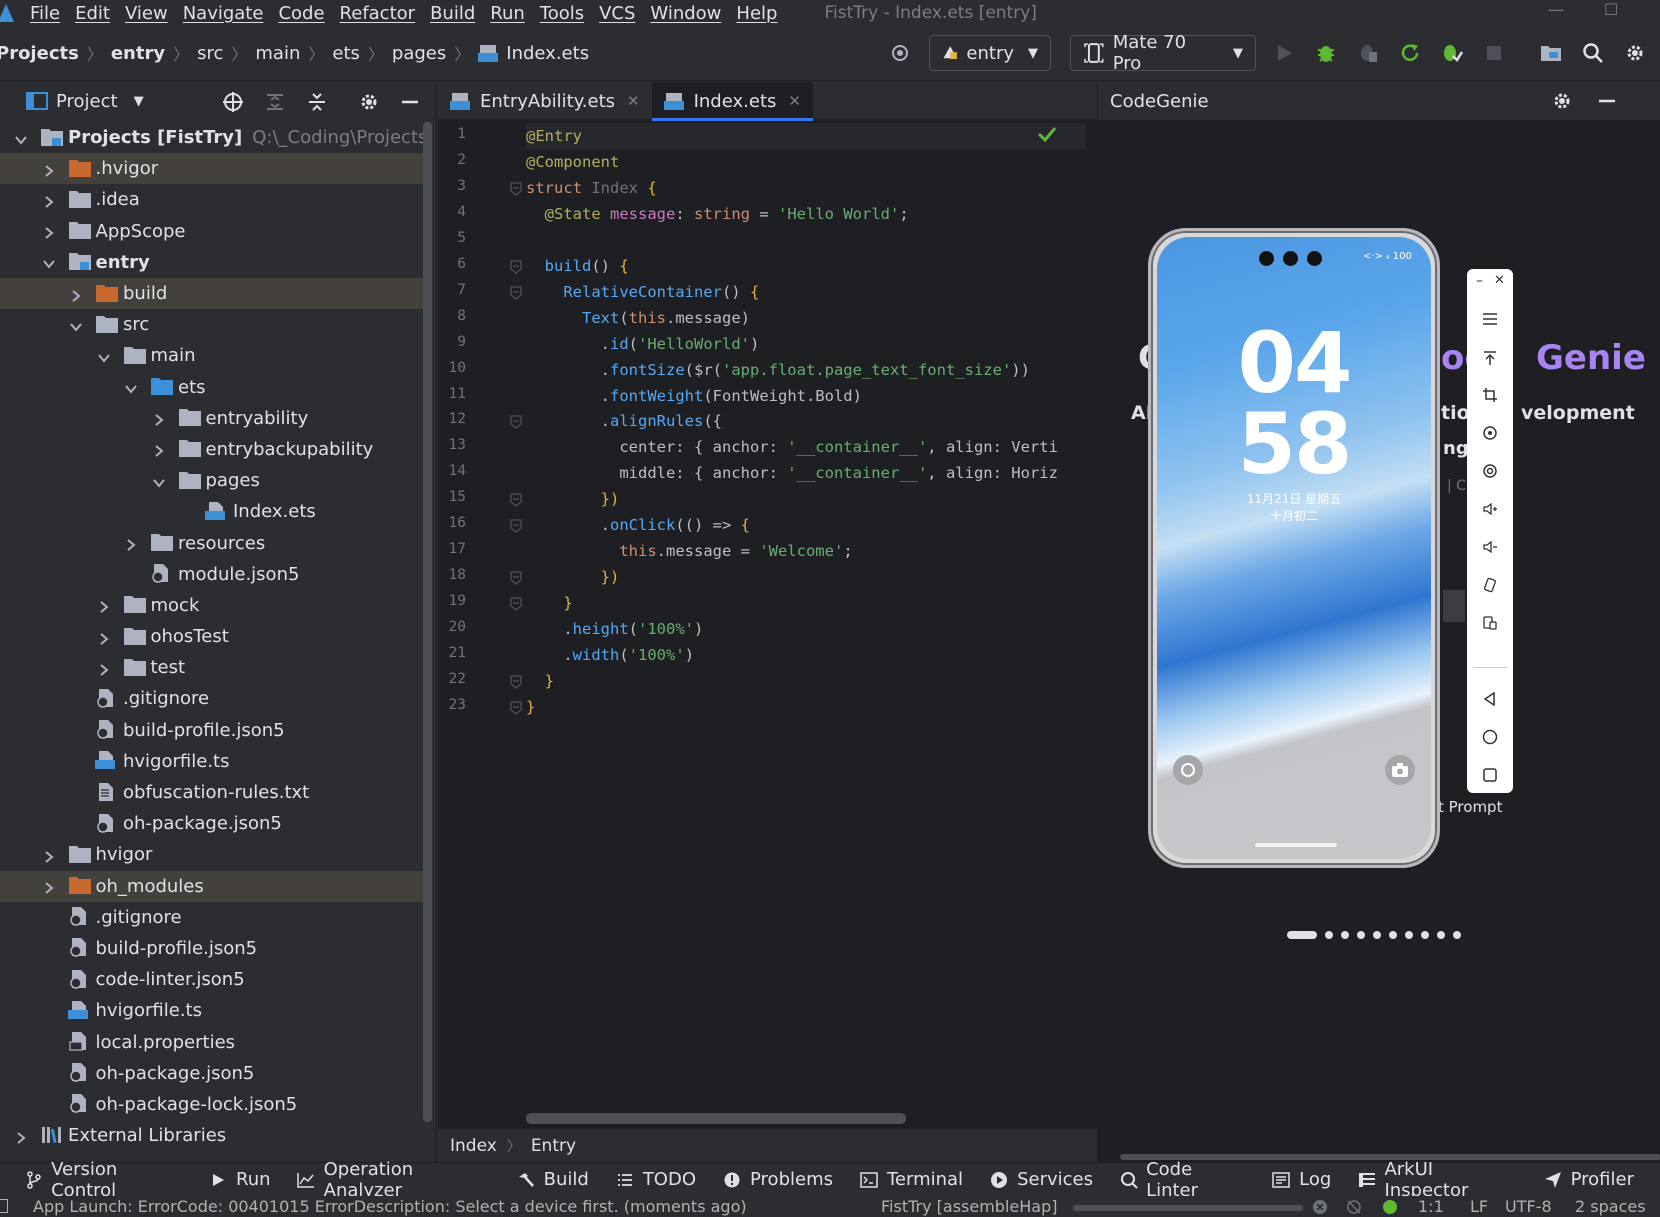  Describe the element at coordinates (212, 698) in the screenshot. I see `tree-item: .gitignore` at that location.